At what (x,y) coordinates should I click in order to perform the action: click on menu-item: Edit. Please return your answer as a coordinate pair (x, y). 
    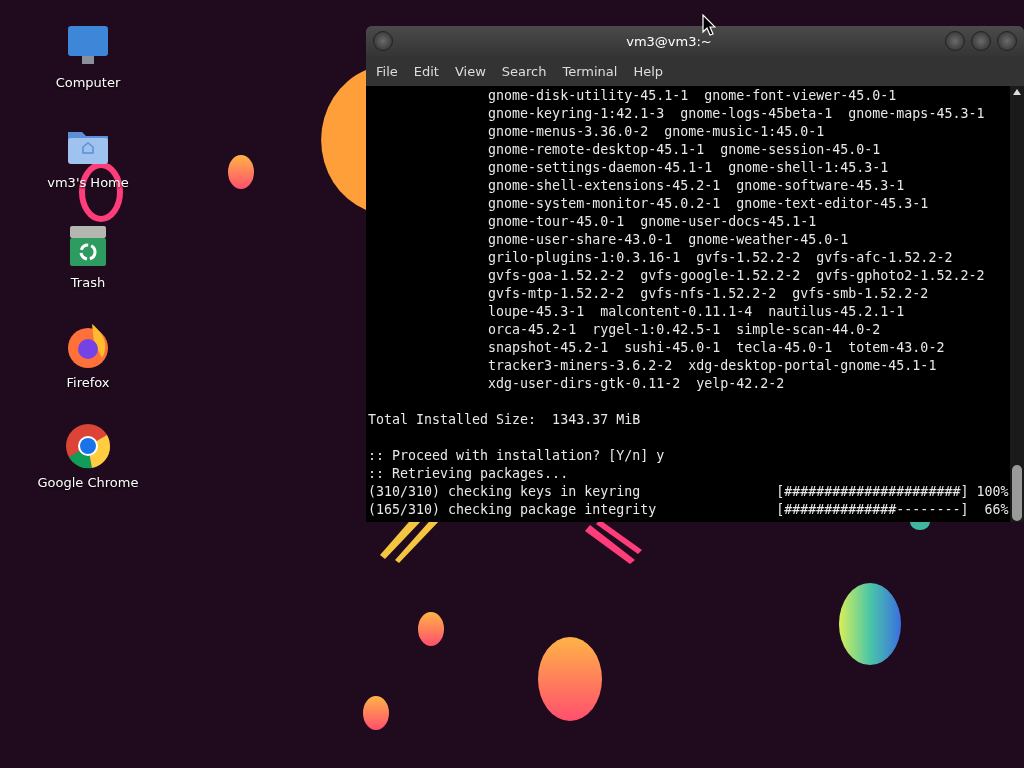
    Looking at the image, I should click on (426, 71).